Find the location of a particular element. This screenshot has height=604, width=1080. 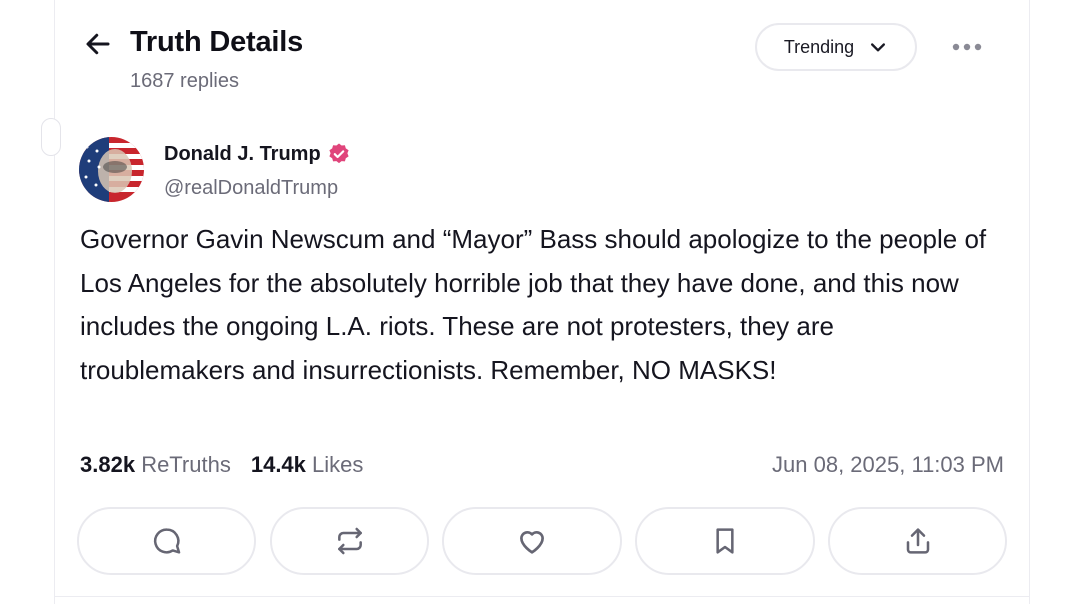

more-options-button is located at coordinates (967, 47).